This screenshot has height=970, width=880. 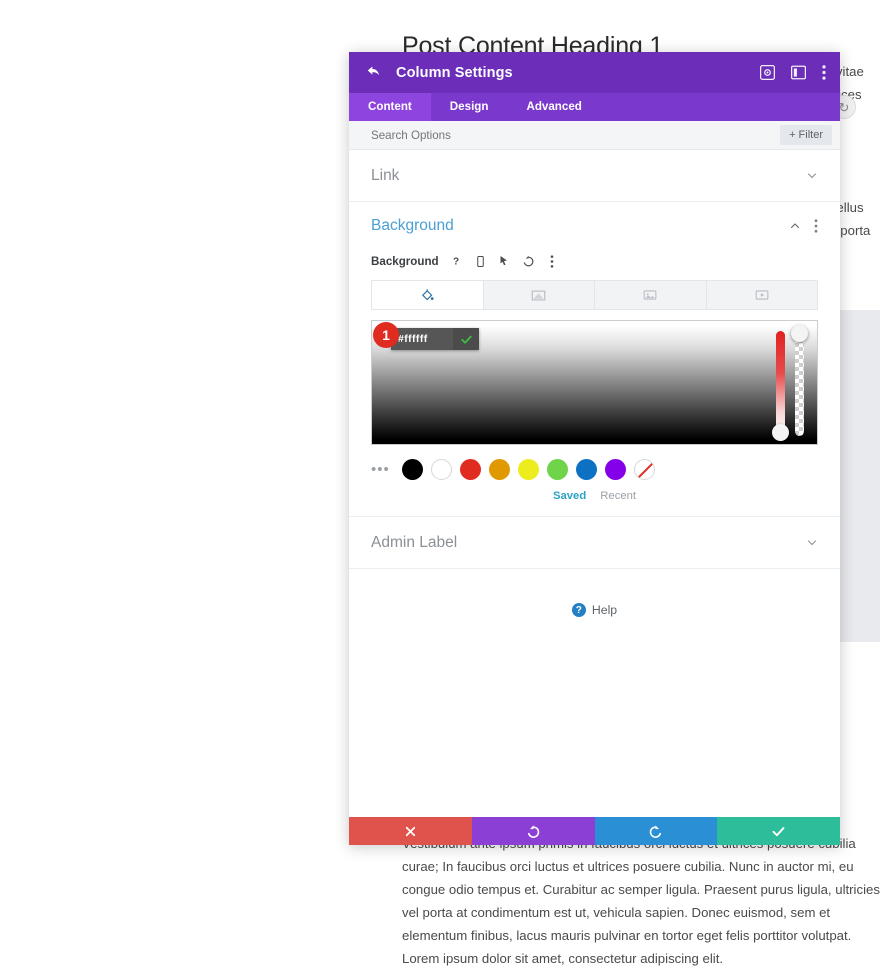 I want to click on target-icon, so click(x=767, y=72).